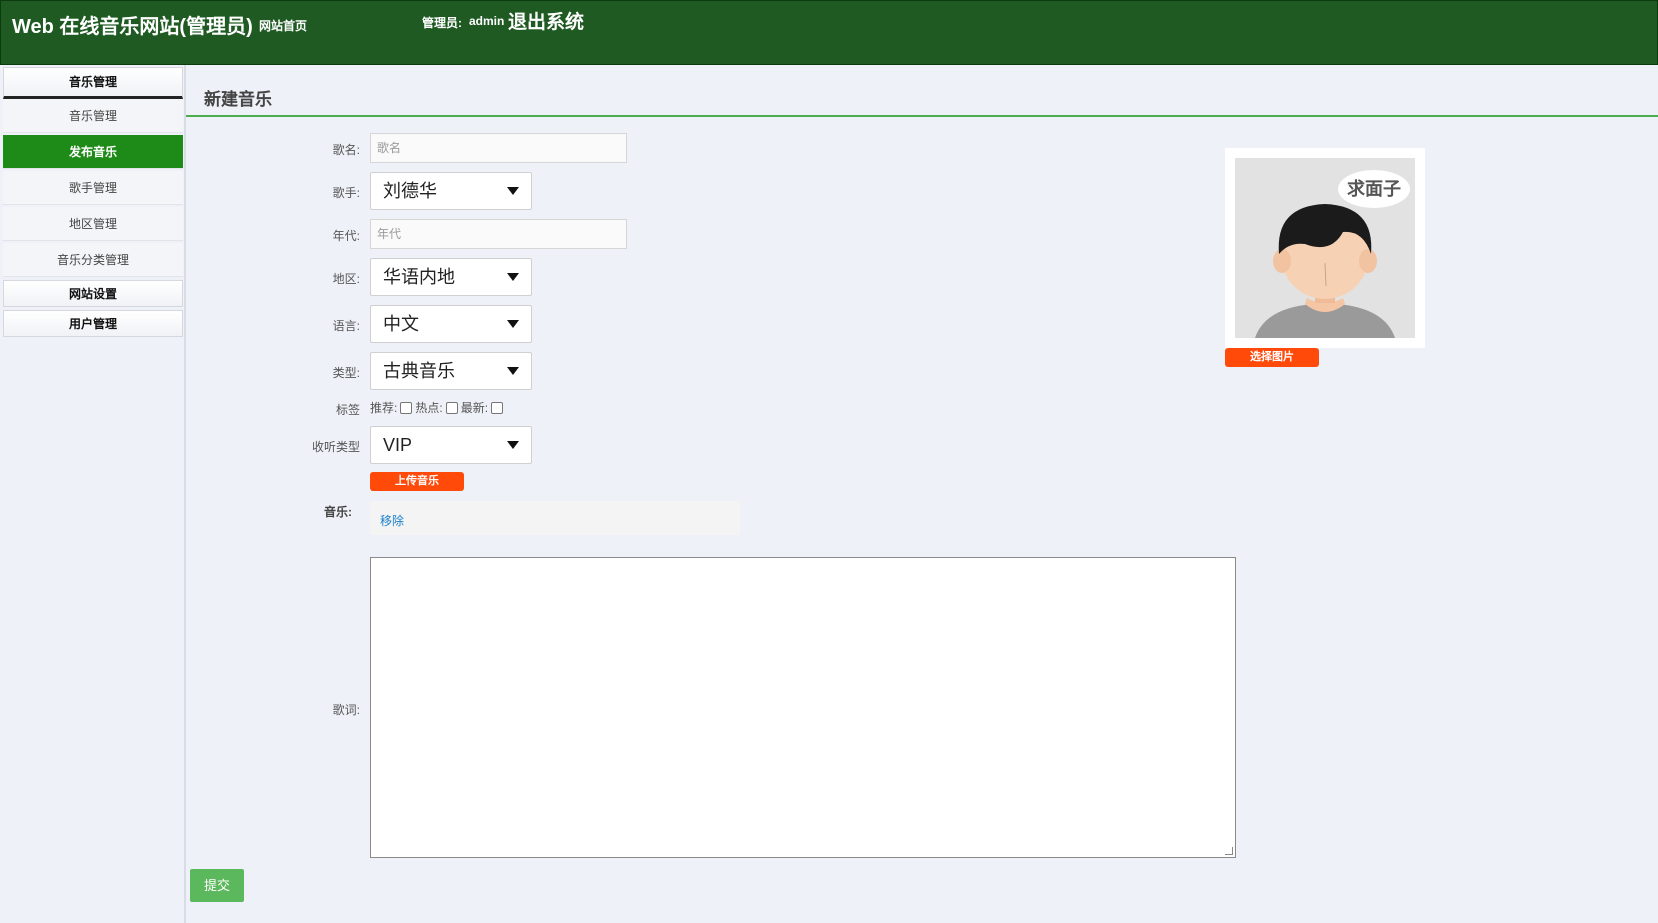  I want to click on era-label: 年代:, so click(346, 236).